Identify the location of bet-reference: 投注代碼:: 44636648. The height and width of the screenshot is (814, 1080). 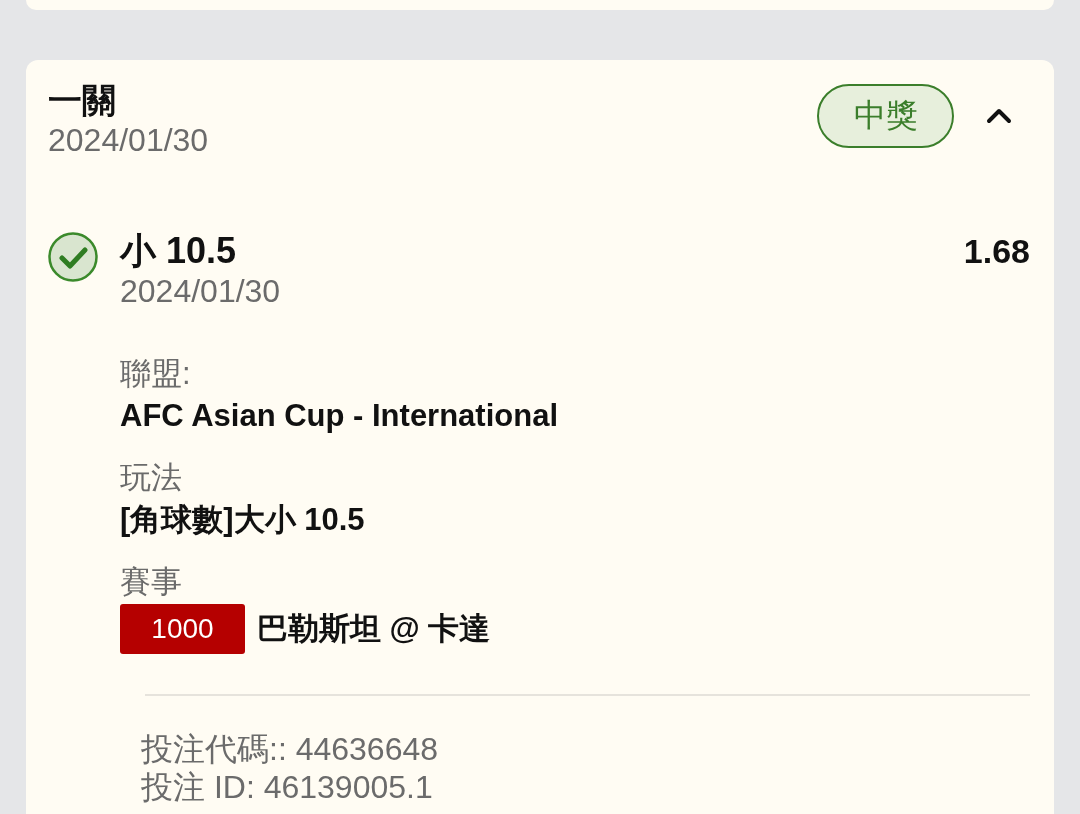
(290, 749).